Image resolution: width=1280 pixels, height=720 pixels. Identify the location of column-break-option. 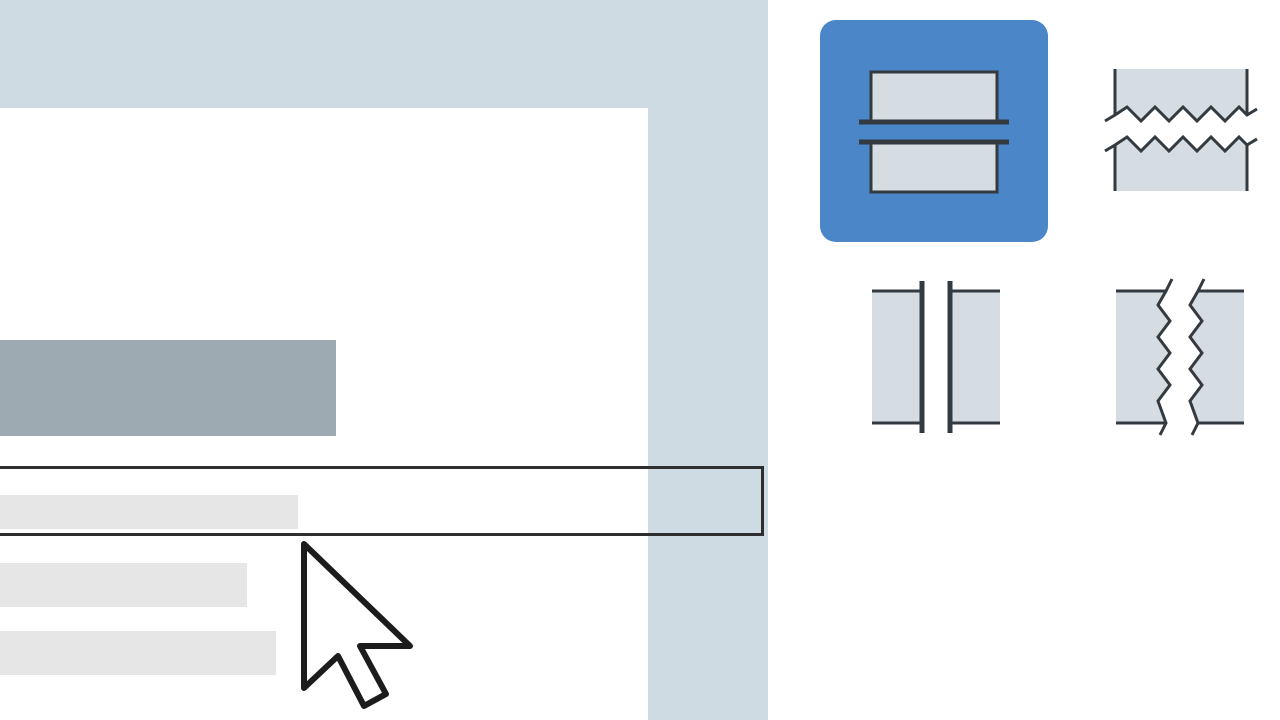
(936, 357).